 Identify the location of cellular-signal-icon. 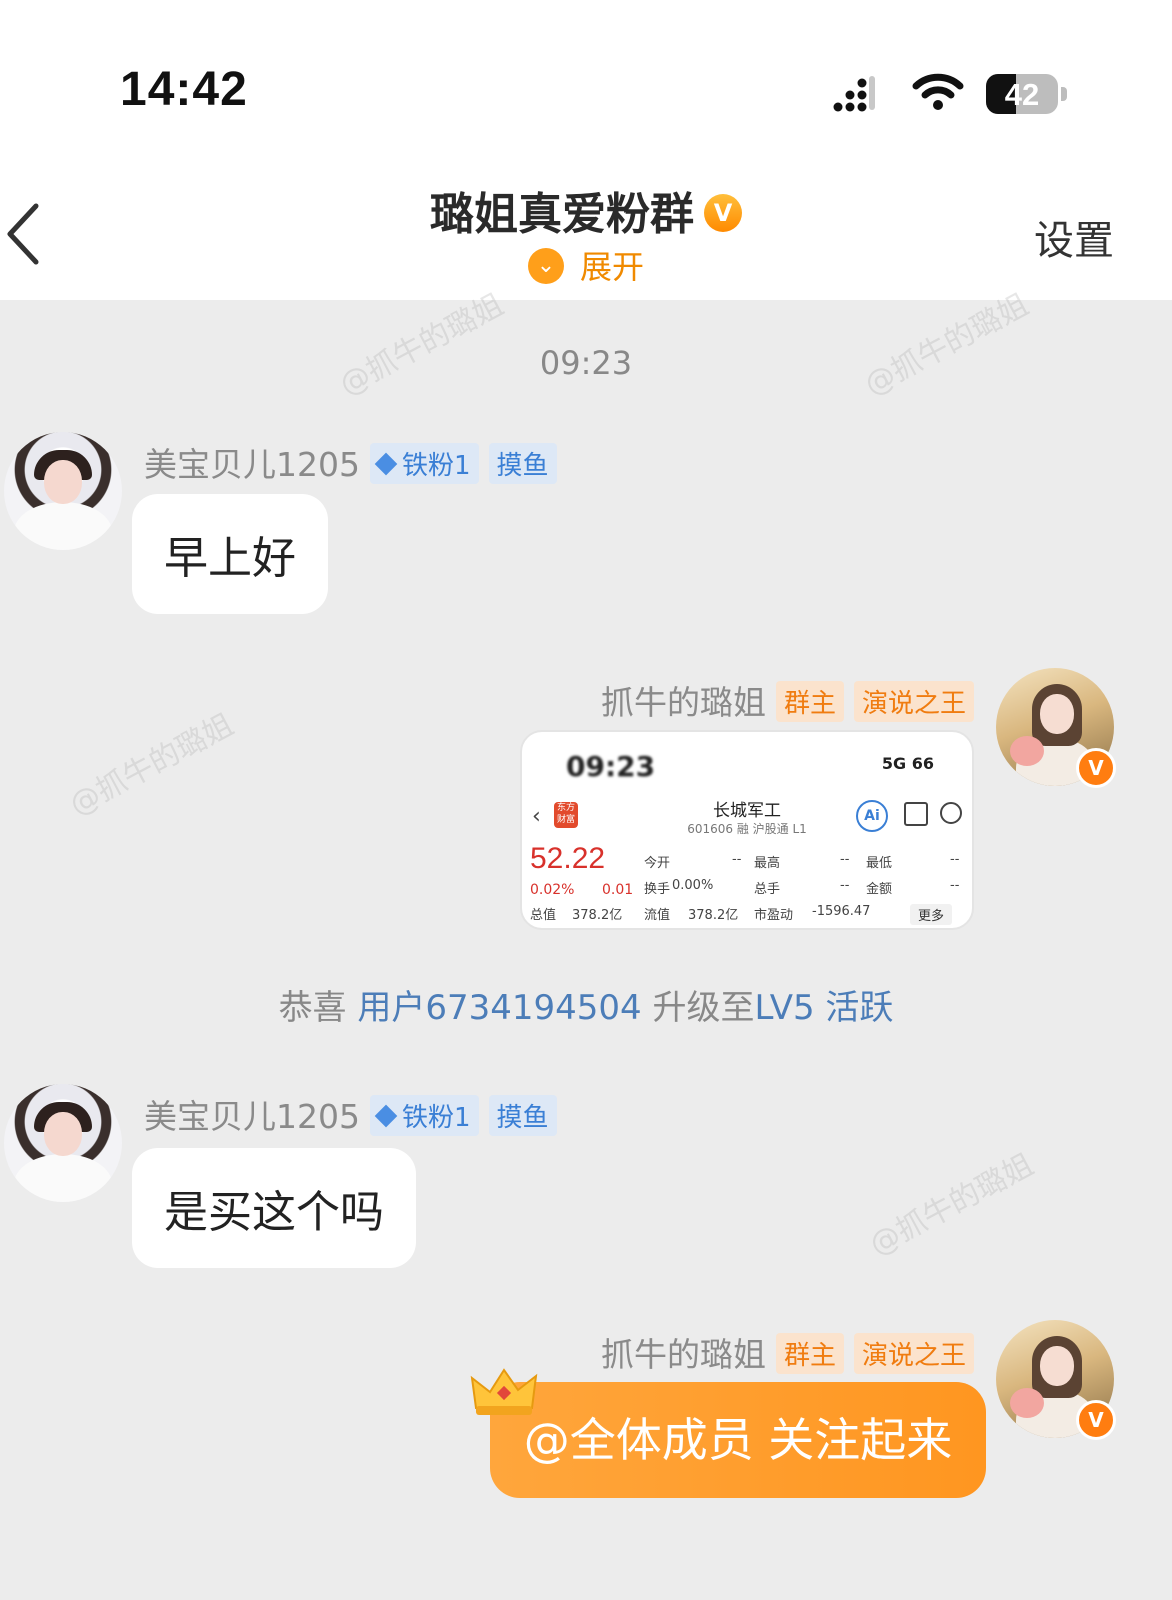
(854, 94).